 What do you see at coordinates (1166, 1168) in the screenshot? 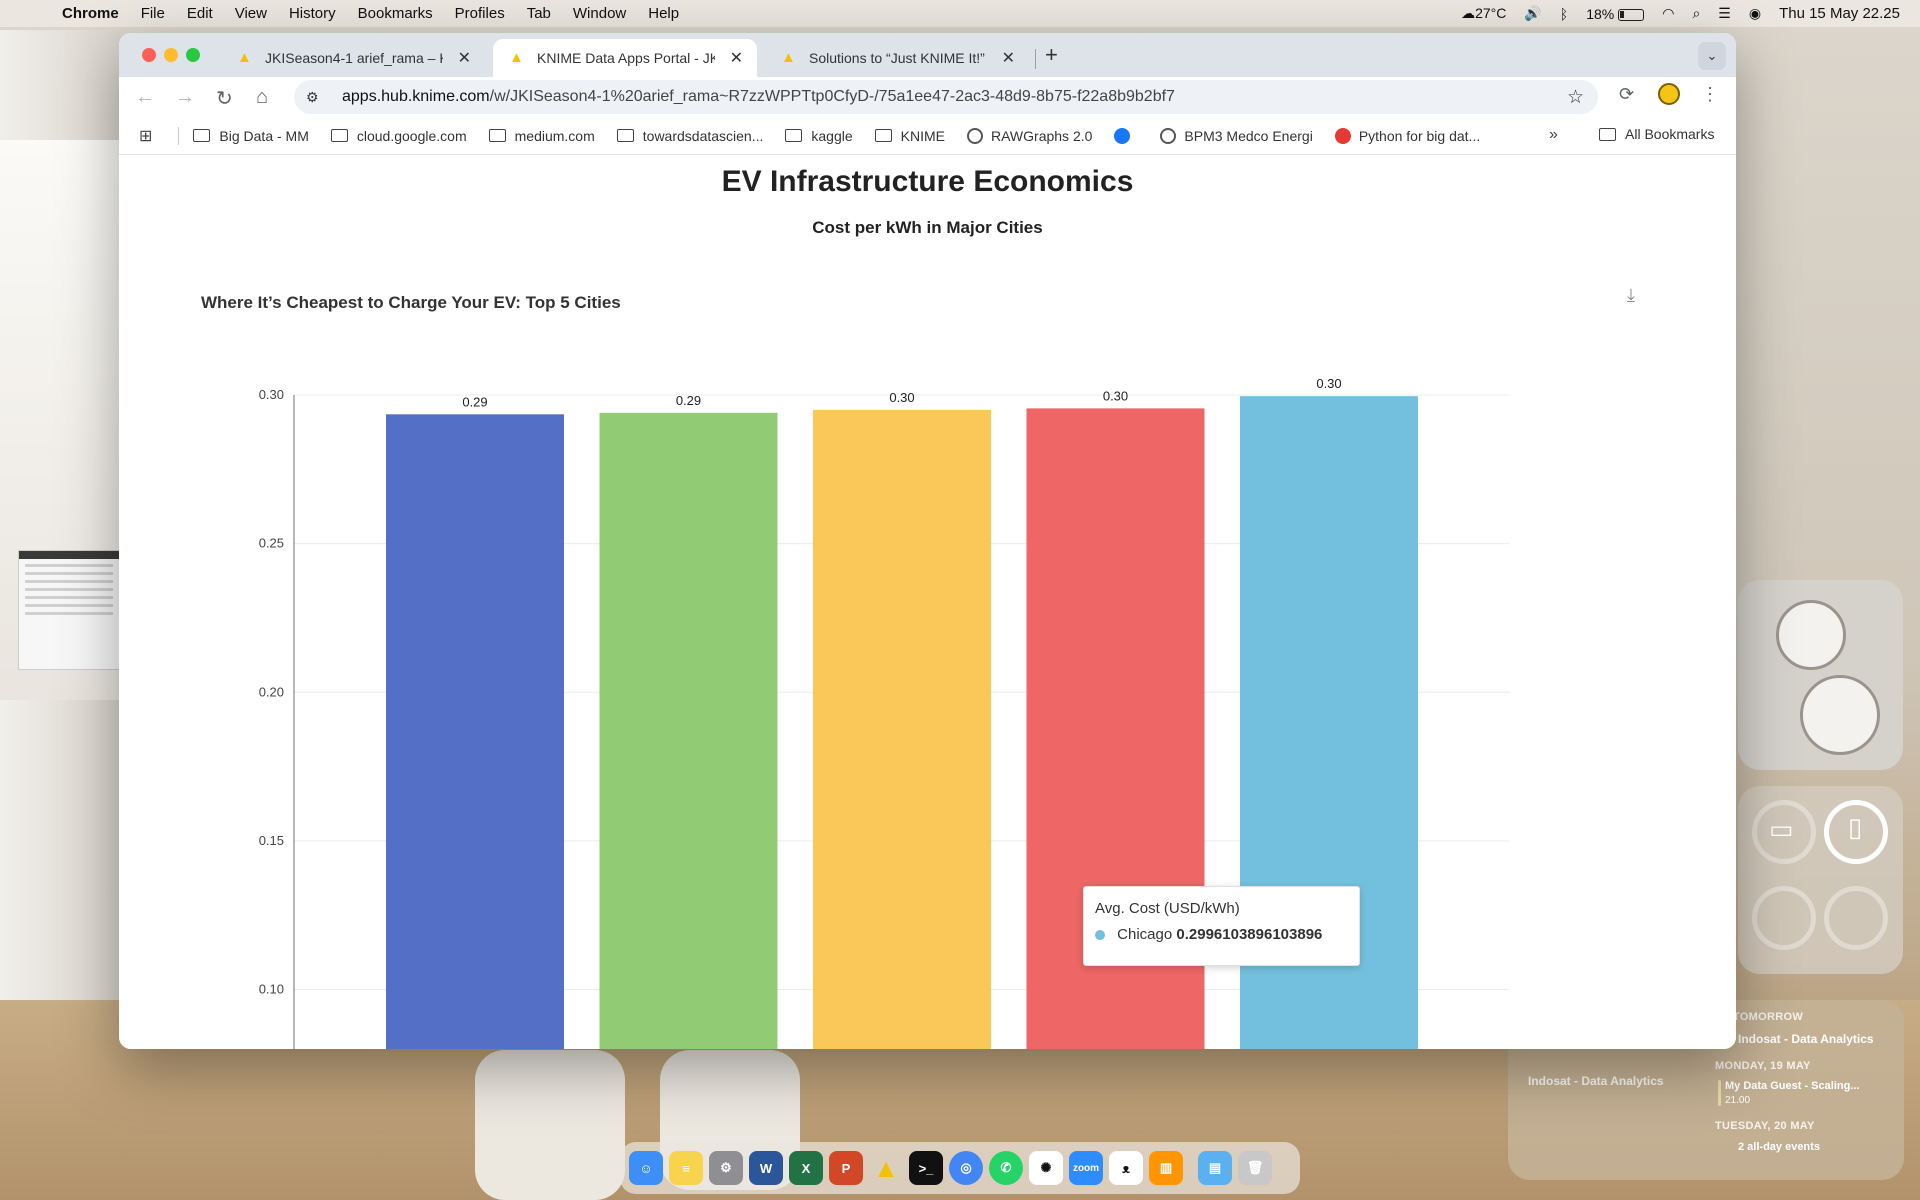
I see `books-icon: ▥` at bounding box center [1166, 1168].